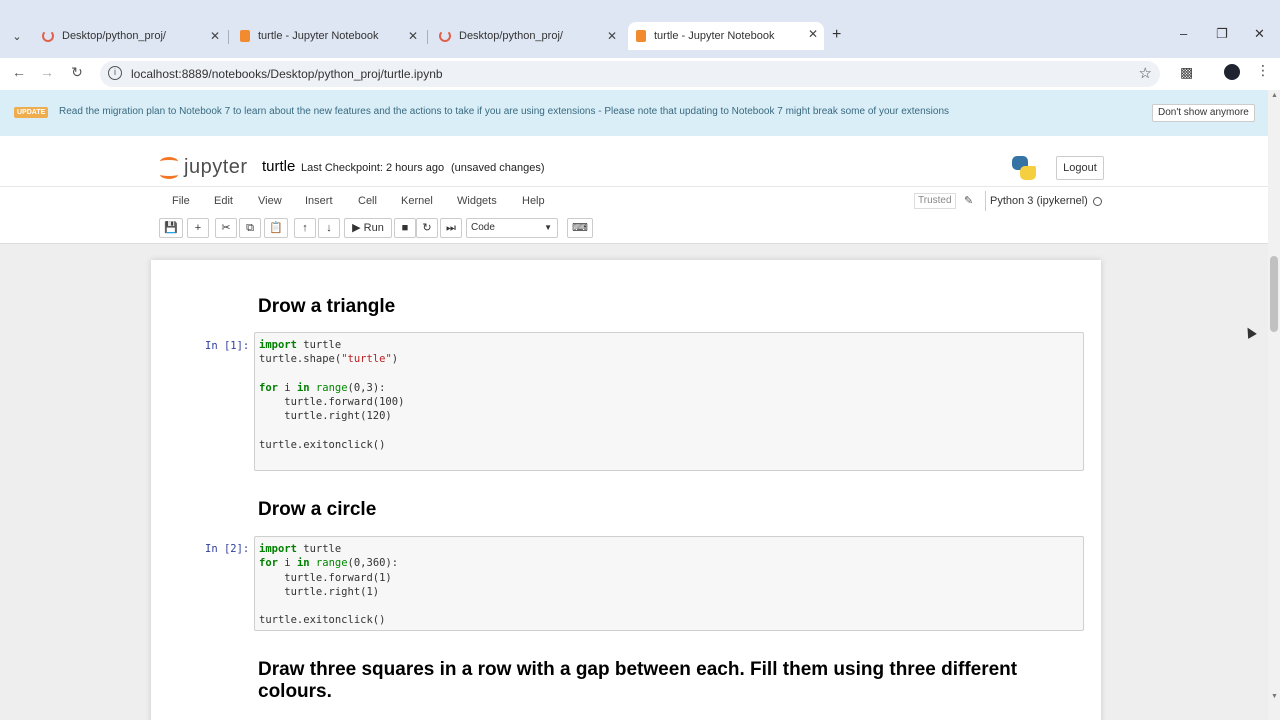 The height and width of the screenshot is (720, 1280). I want to click on cell-type-value: Code, so click(483, 227).